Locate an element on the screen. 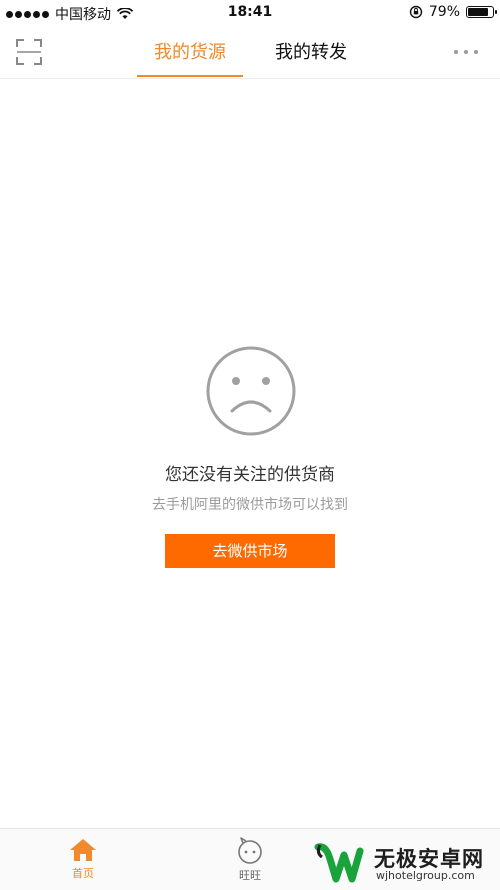 The image size is (500, 890). tab-bar: 我的货源 我的转发 is located at coordinates (250, 52).